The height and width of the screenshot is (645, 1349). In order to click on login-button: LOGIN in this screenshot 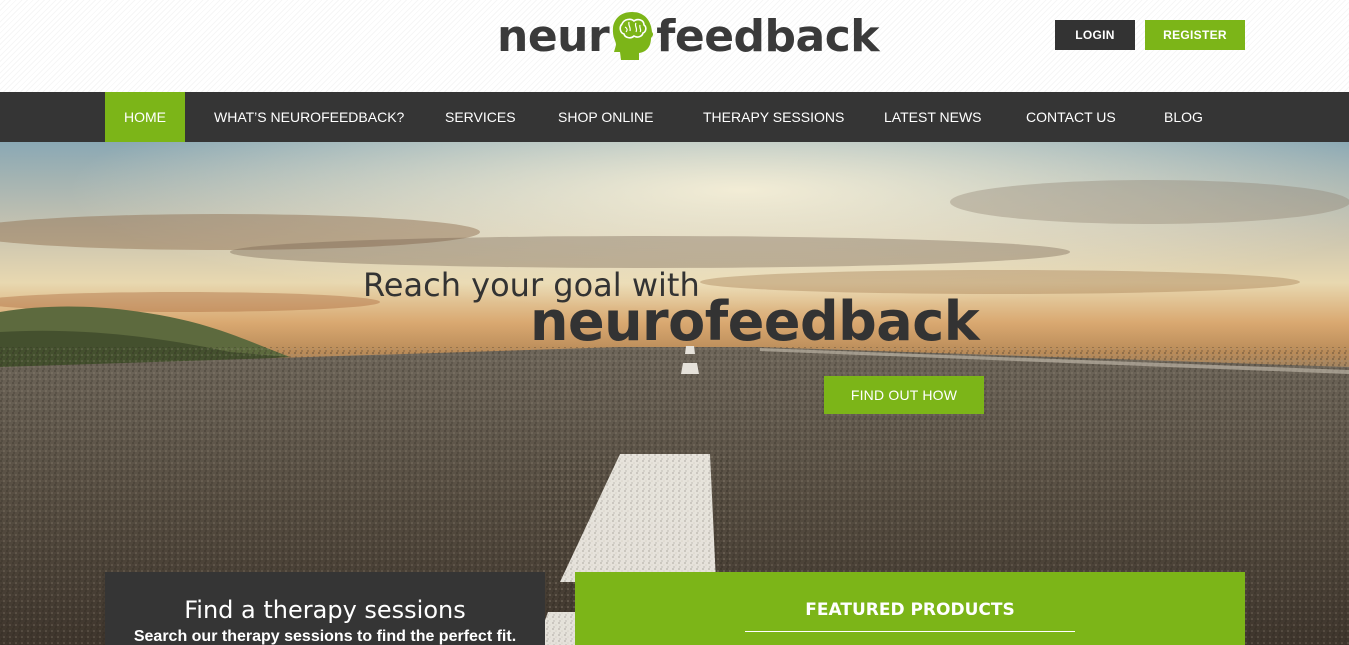, I will do `click(1095, 35)`.